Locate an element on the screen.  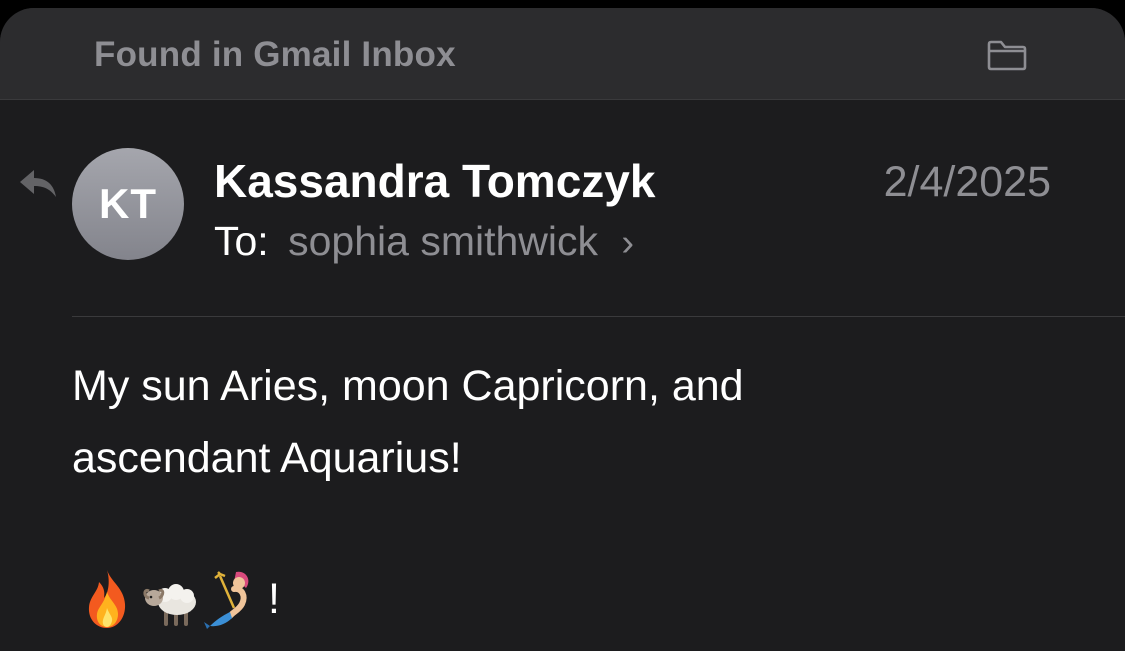
divider is located at coordinates (598, 316).